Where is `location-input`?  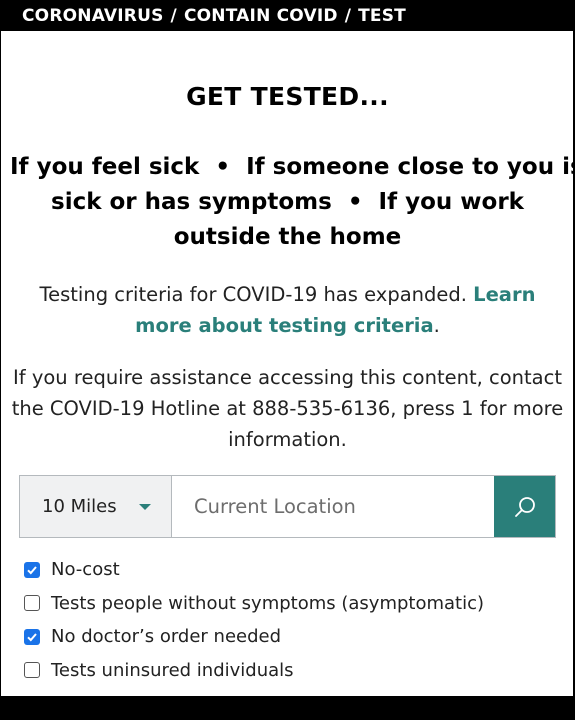 location-input is located at coordinates (333, 506).